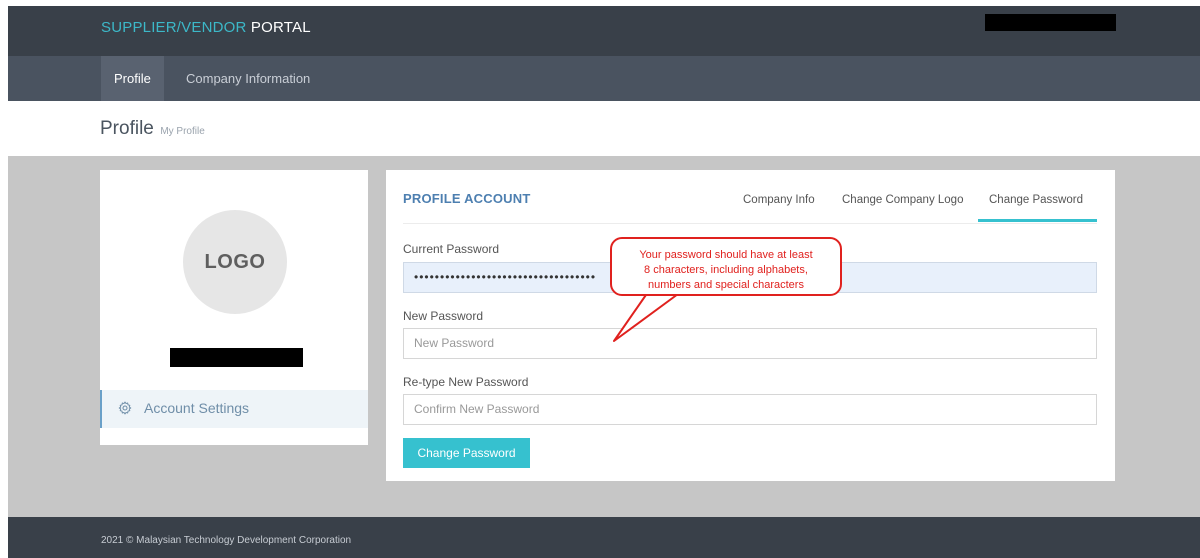 This screenshot has width=1200, height=558. I want to click on new-password-label: New Password, so click(443, 316).